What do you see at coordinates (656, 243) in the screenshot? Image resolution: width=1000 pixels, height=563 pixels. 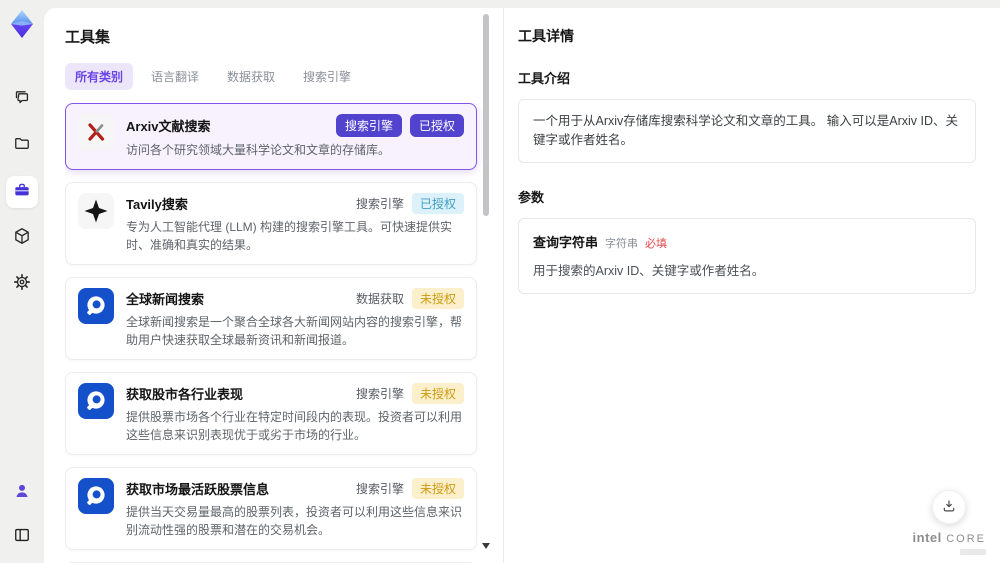 I see `param-required-badge: 必填` at bounding box center [656, 243].